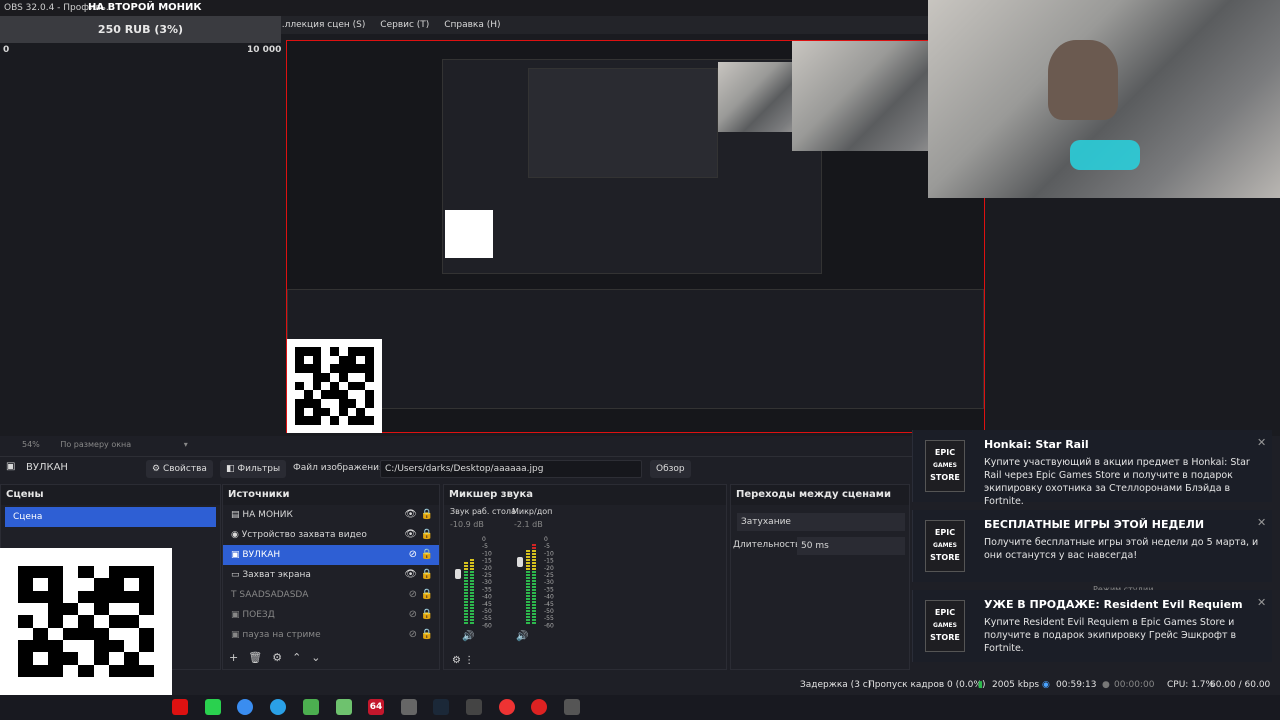 Image resolution: width=1280 pixels, height=720 pixels. I want to click on source-item: ◉ Устройство захвата видео 👁 🔒, so click(331, 535).